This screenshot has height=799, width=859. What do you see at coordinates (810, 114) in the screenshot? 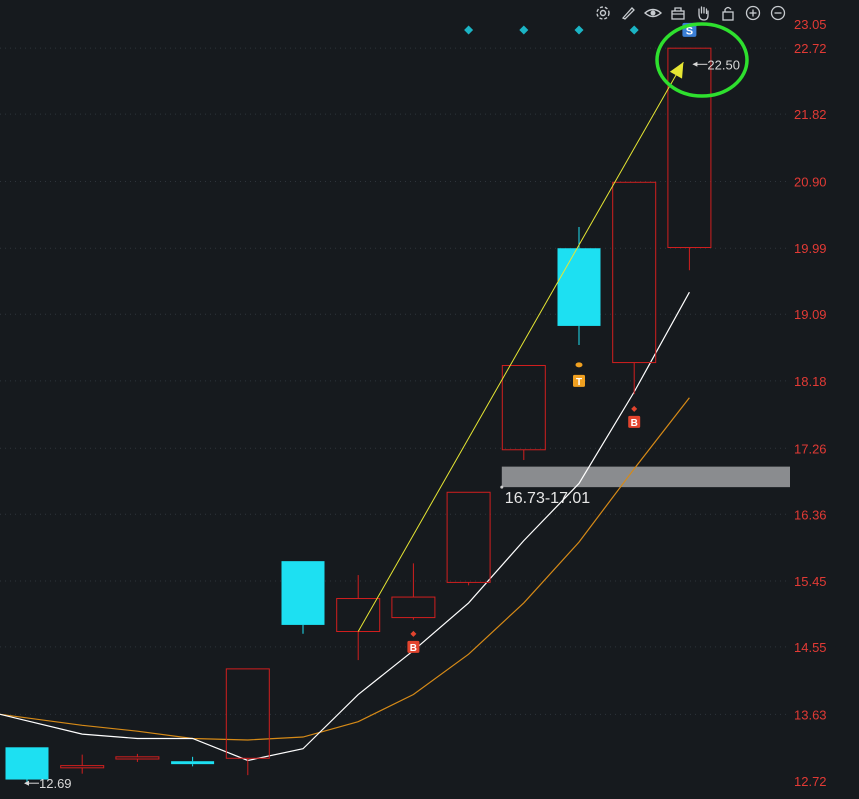
I see `y-tick-label: 21.82` at bounding box center [810, 114].